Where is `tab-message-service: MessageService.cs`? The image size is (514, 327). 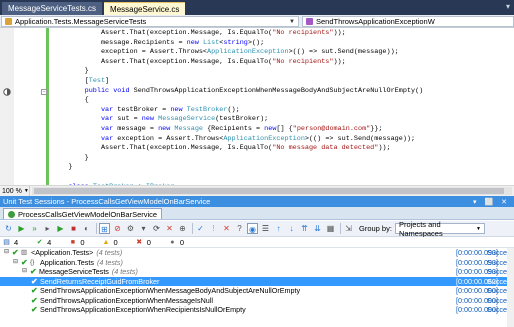 tab-message-service: MessageService.cs is located at coordinates (145, 8).